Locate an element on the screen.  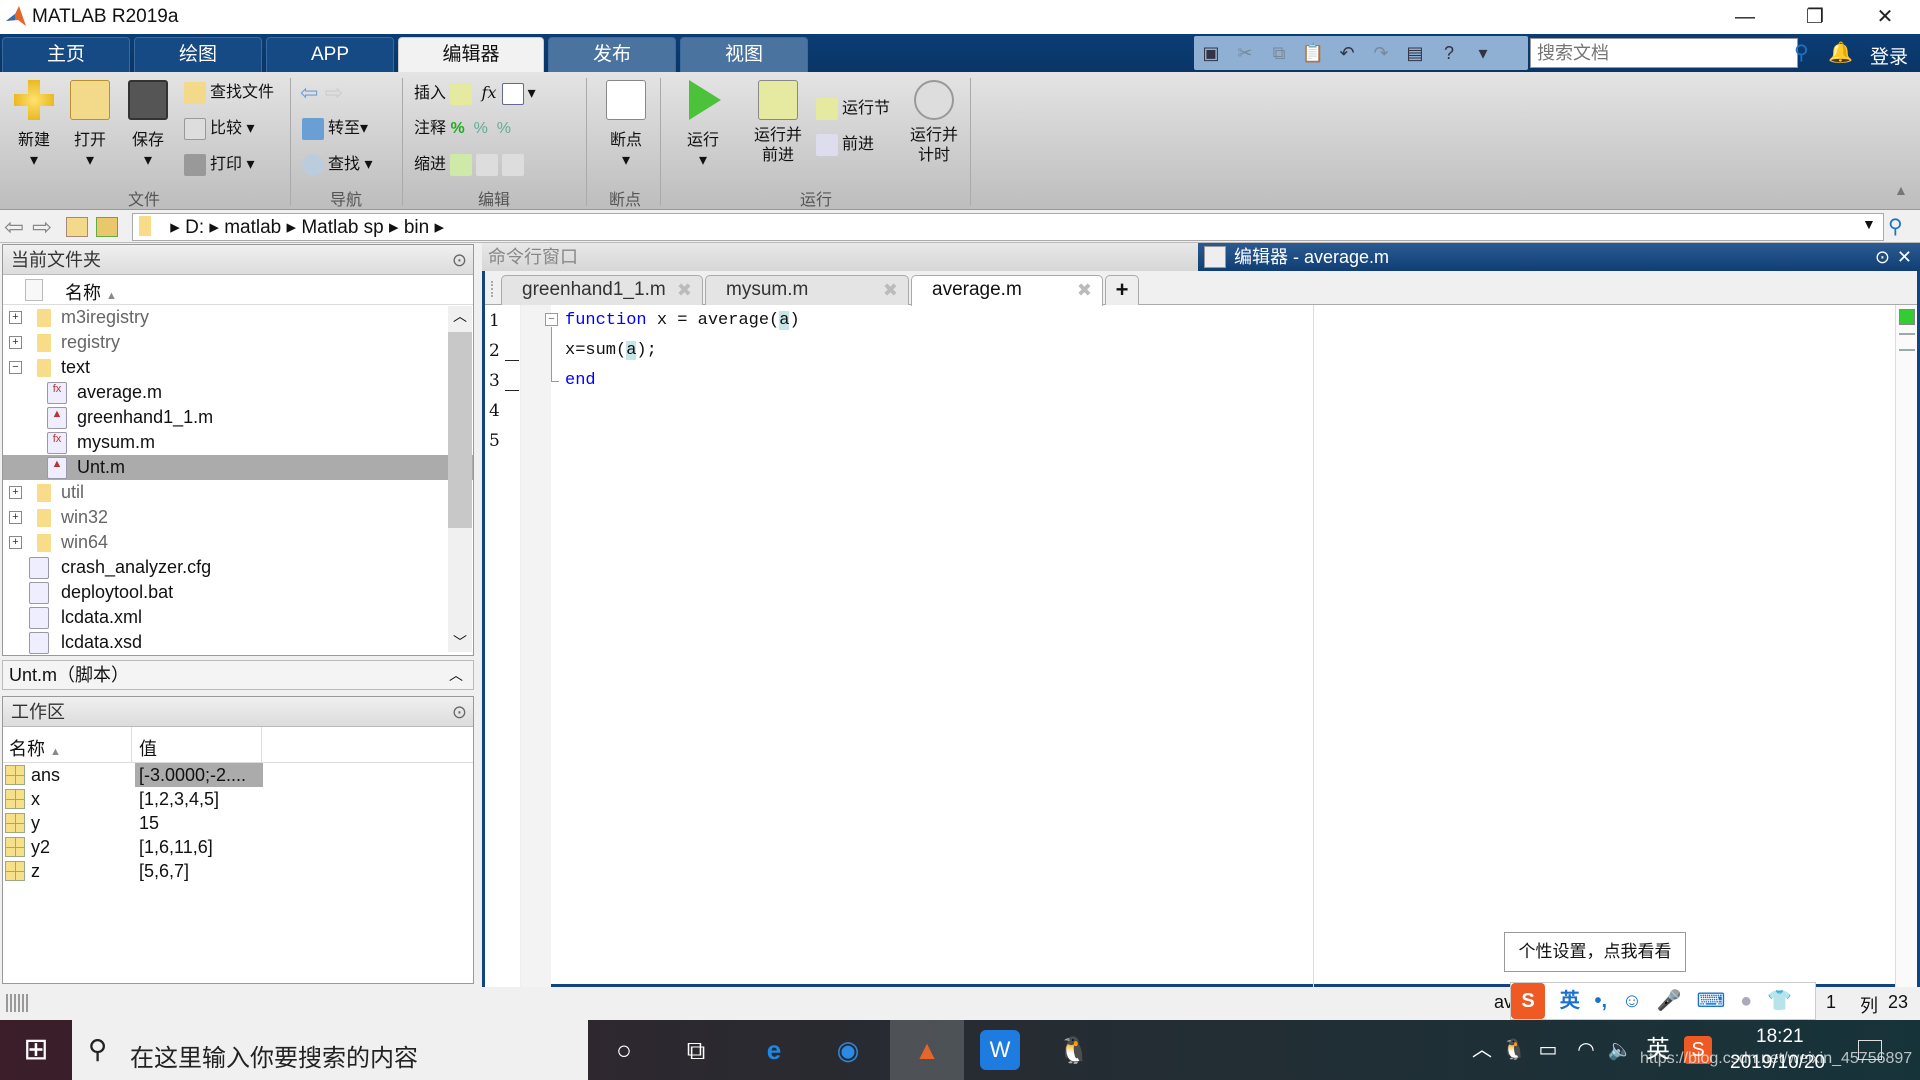
file-list-item: fx average.m is located at coordinates (238, 392).